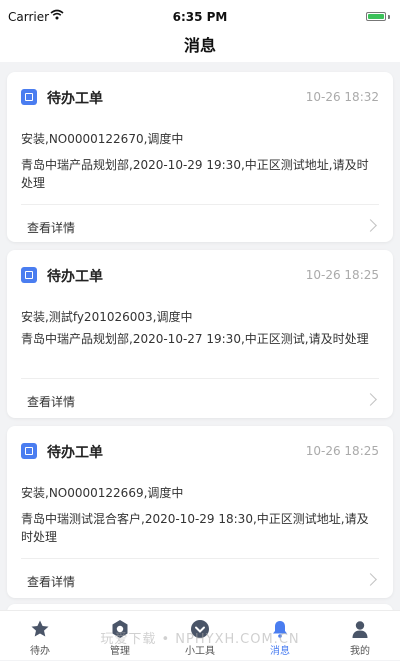 The height and width of the screenshot is (661, 400). What do you see at coordinates (102, 139) in the screenshot?
I see `card-summary: 安装,NO0000122670,调度中` at bounding box center [102, 139].